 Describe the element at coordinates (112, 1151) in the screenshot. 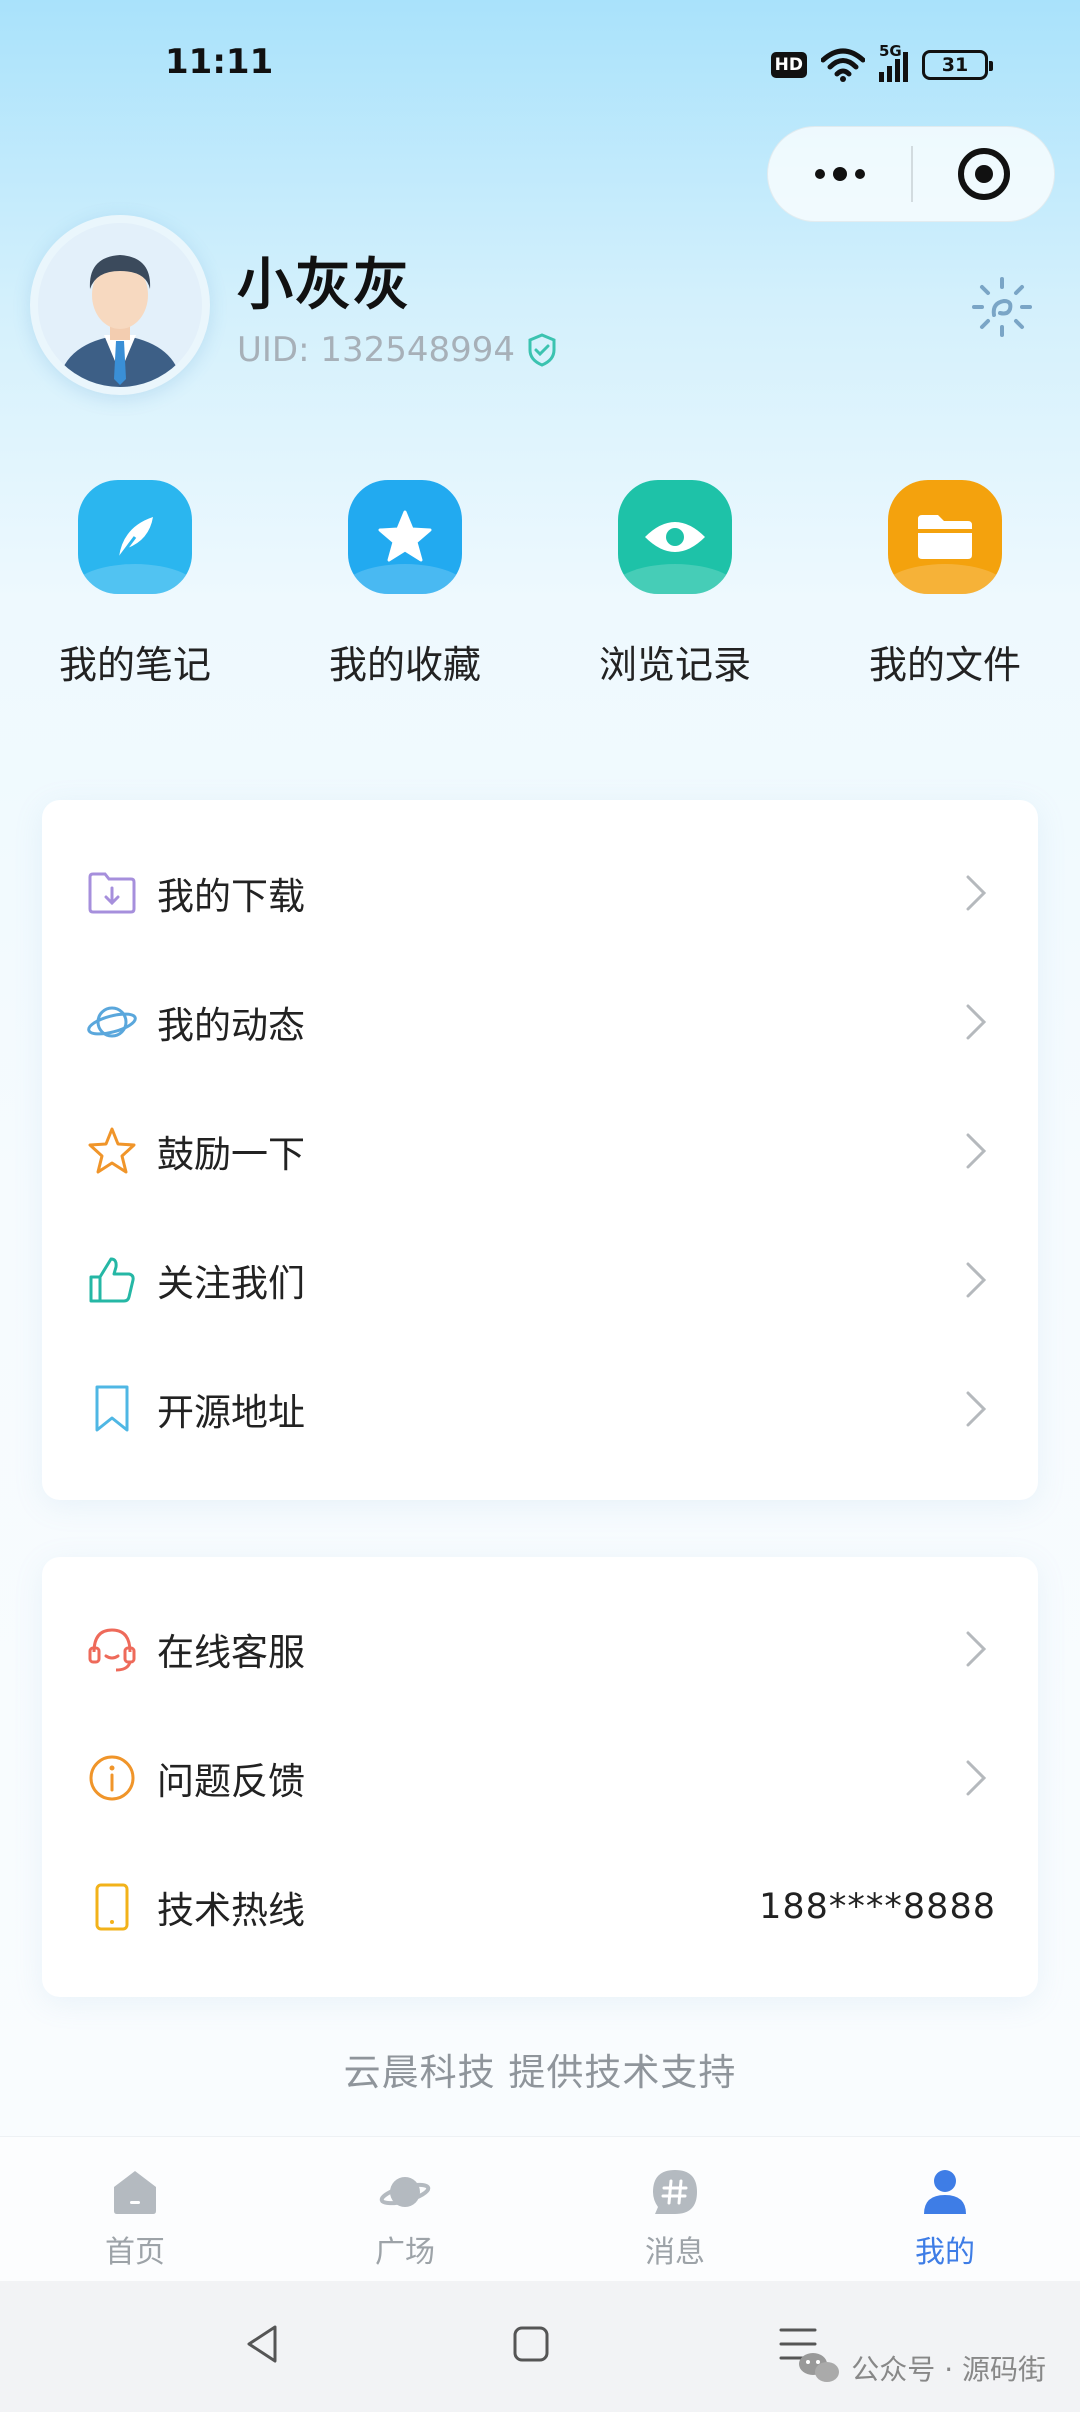

I see `star-outline-icon` at that location.